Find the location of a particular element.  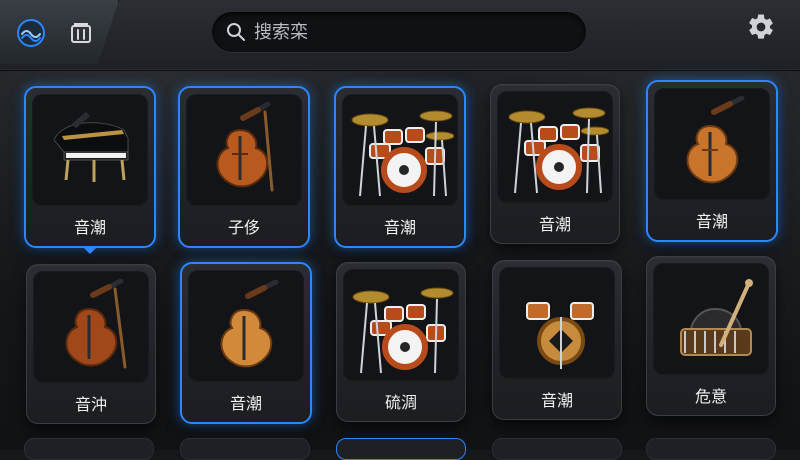

folder-icon is located at coordinates (81, 33).